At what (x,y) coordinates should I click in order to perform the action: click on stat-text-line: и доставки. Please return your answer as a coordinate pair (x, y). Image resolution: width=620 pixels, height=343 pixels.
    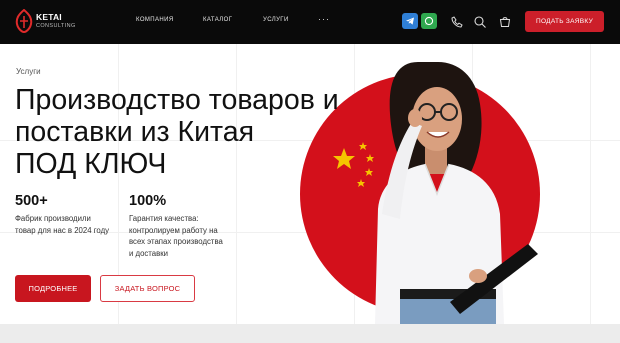
    Looking at the image, I should click on (149, 253).